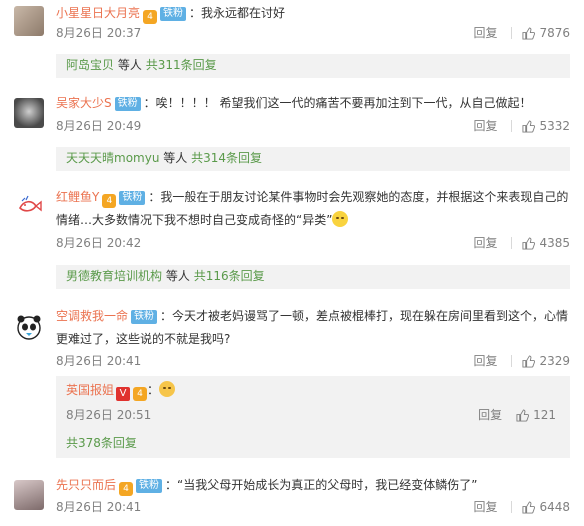  What do you see at coordinates (343, 103) in the screenshot?
I see `comment-text: 唉！！！！ 希望我们这一代的痛苦不要再加注到下一代，从自己做起！` at bounding box center [343, 103].